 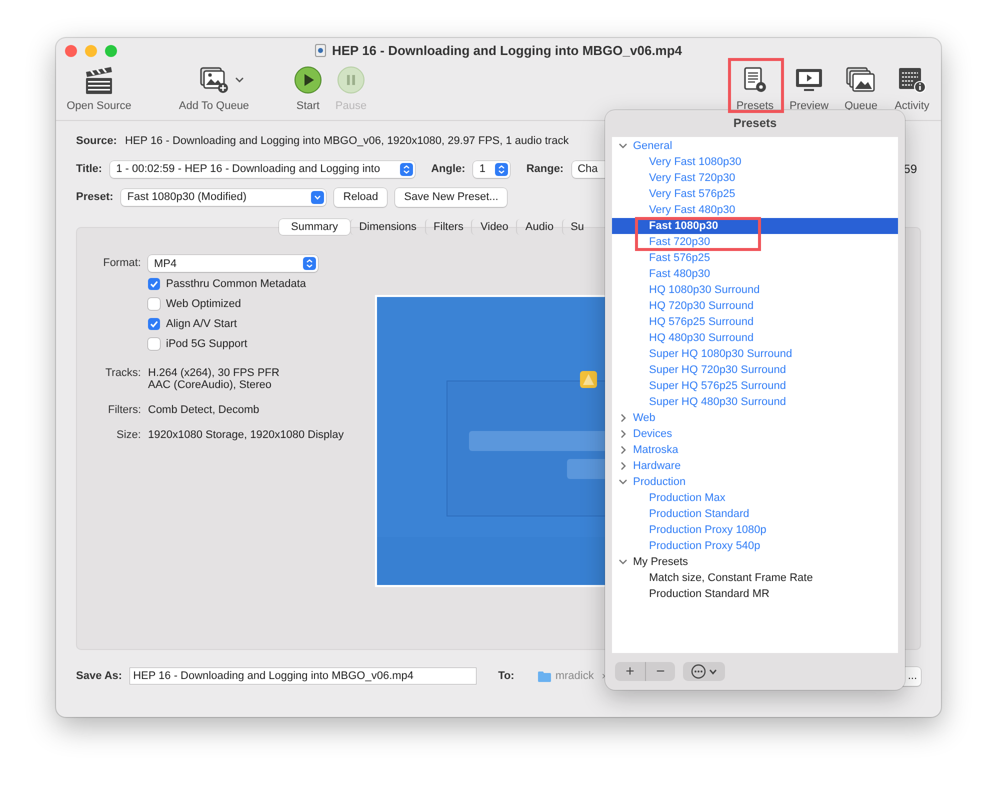 What do you see at coordinates (121, 263) in the screenshot?
I see `format-label: Format:` at bounding box center [121, 263].